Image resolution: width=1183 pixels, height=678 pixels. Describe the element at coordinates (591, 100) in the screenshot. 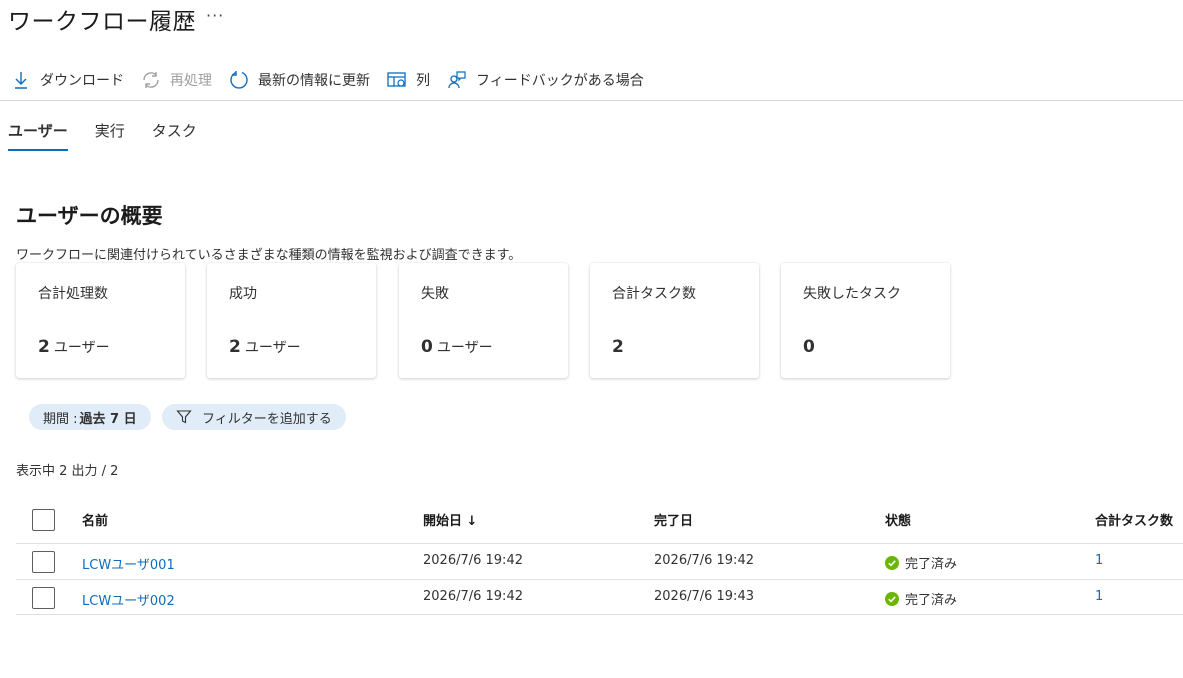

I see `toolbar-divider` at that location.